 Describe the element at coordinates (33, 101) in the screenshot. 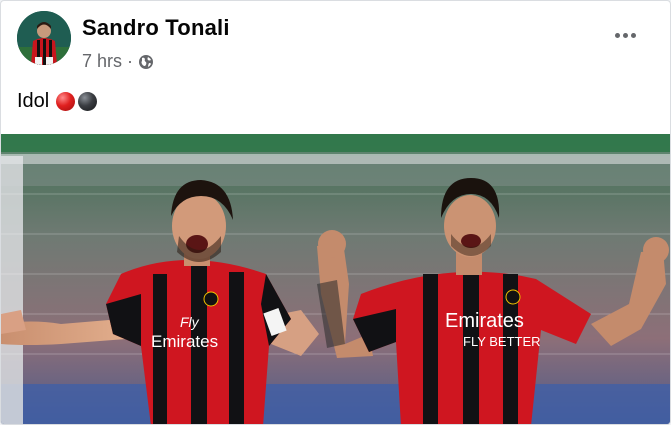

I see `caption-text: Idol` at that location.